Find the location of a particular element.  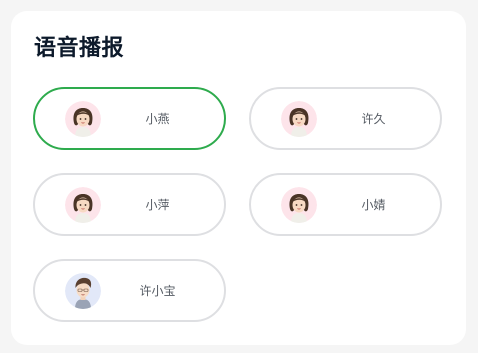

voice-option-xiaoyan: 小燕 is located at coordinates (129, 118).